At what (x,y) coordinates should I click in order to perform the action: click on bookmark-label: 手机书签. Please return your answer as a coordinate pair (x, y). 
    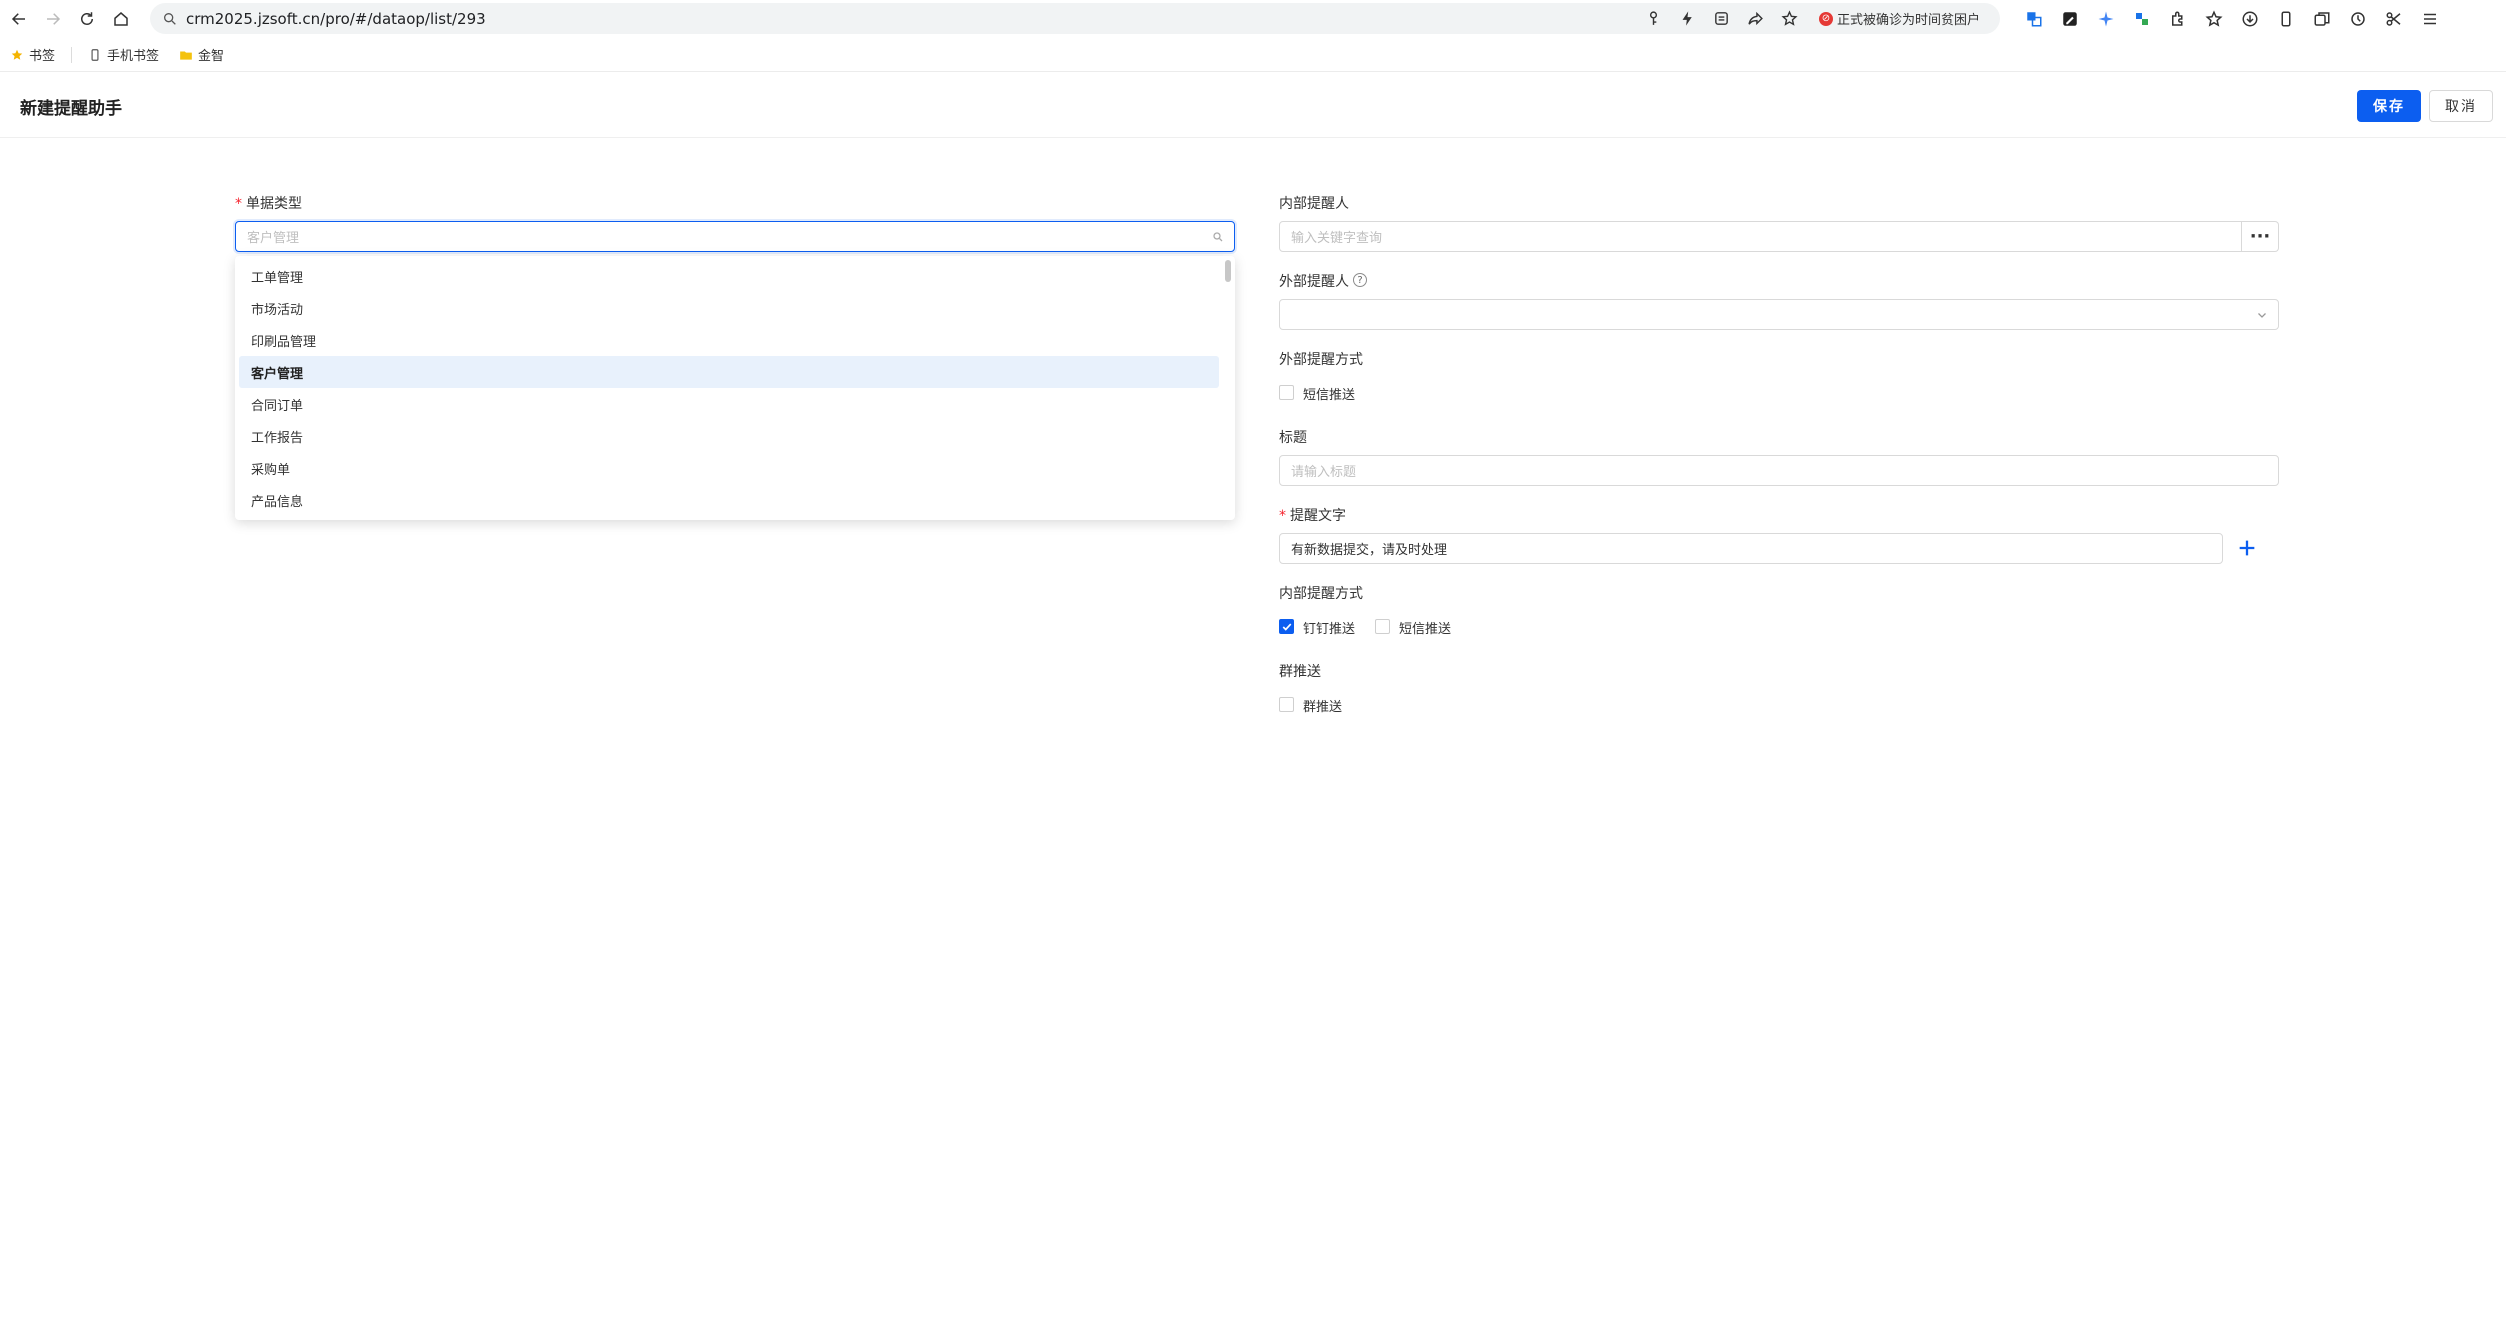
    Looking at the image, I should click on (133, 56).